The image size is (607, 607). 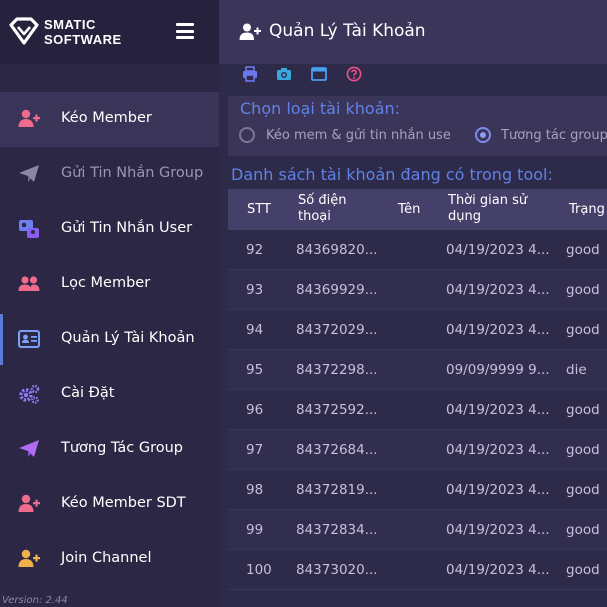 What do you see at coordinates (392, 174) in the screenshot?
I see `account-list-title: Danh sách tài khoản đang có trong tool:` at bounding box center [392, 174].